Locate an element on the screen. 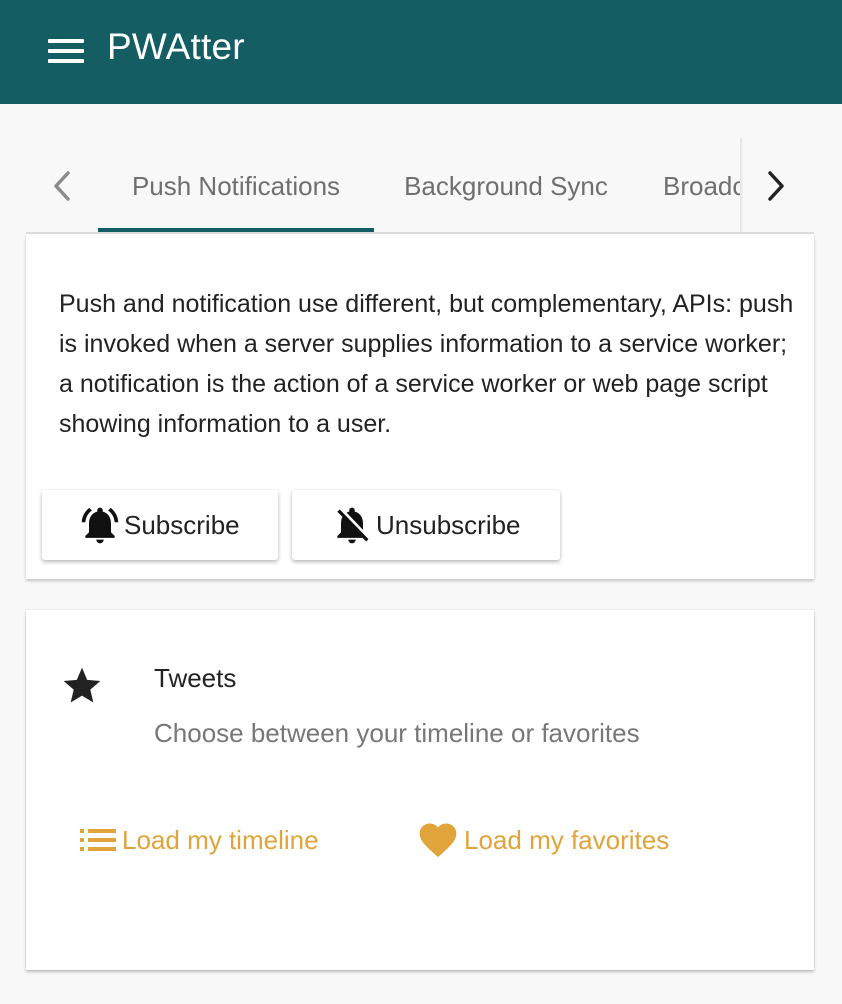 The height and width of the screenshot is (1004, 842). heart-icon is located at coordinates (438, 840).